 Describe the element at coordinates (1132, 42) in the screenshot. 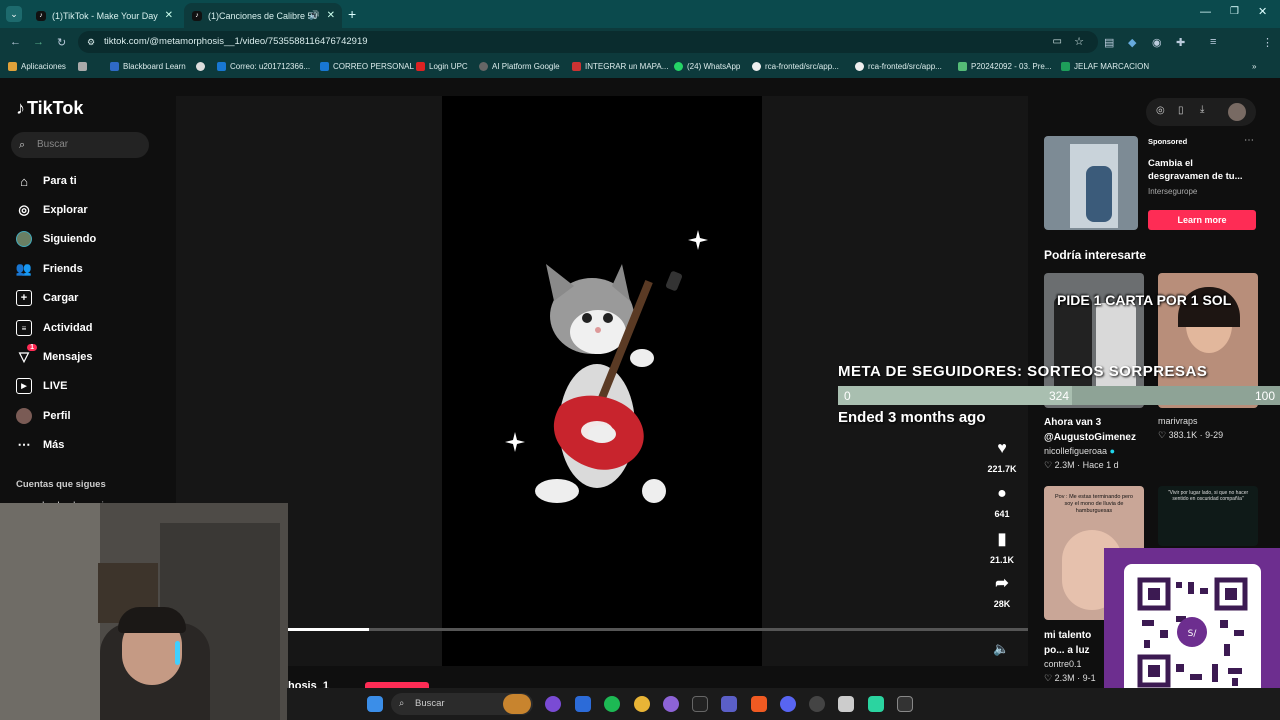

I see `extension-icon: ◆` at that location.